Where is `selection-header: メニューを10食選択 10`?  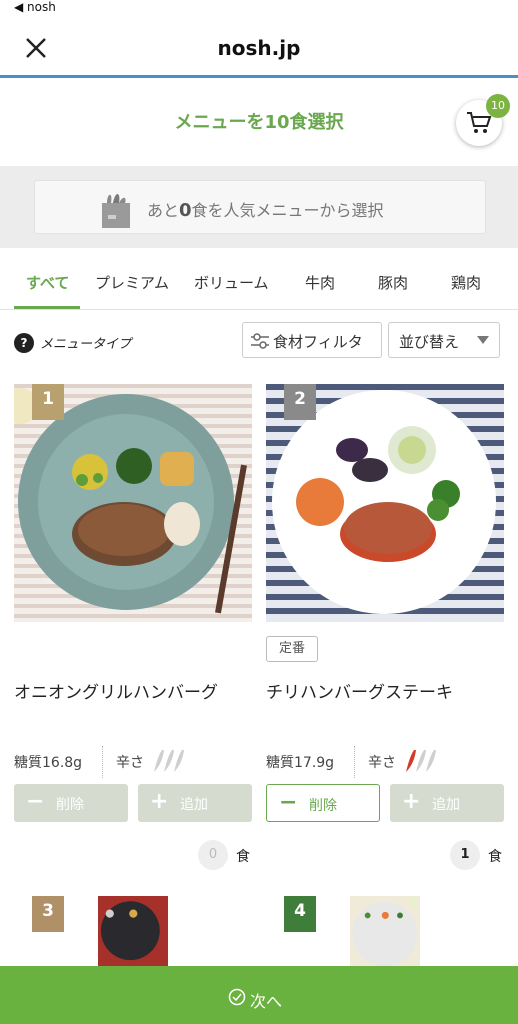 selection-header: メニューを10食選択 10 is located at coordinates (259, 122).